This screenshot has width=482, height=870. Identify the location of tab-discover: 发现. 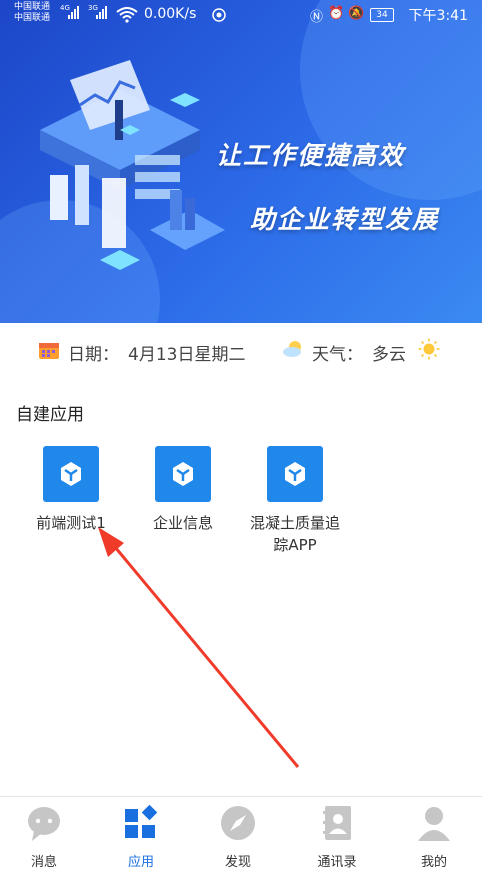
(238, 833).